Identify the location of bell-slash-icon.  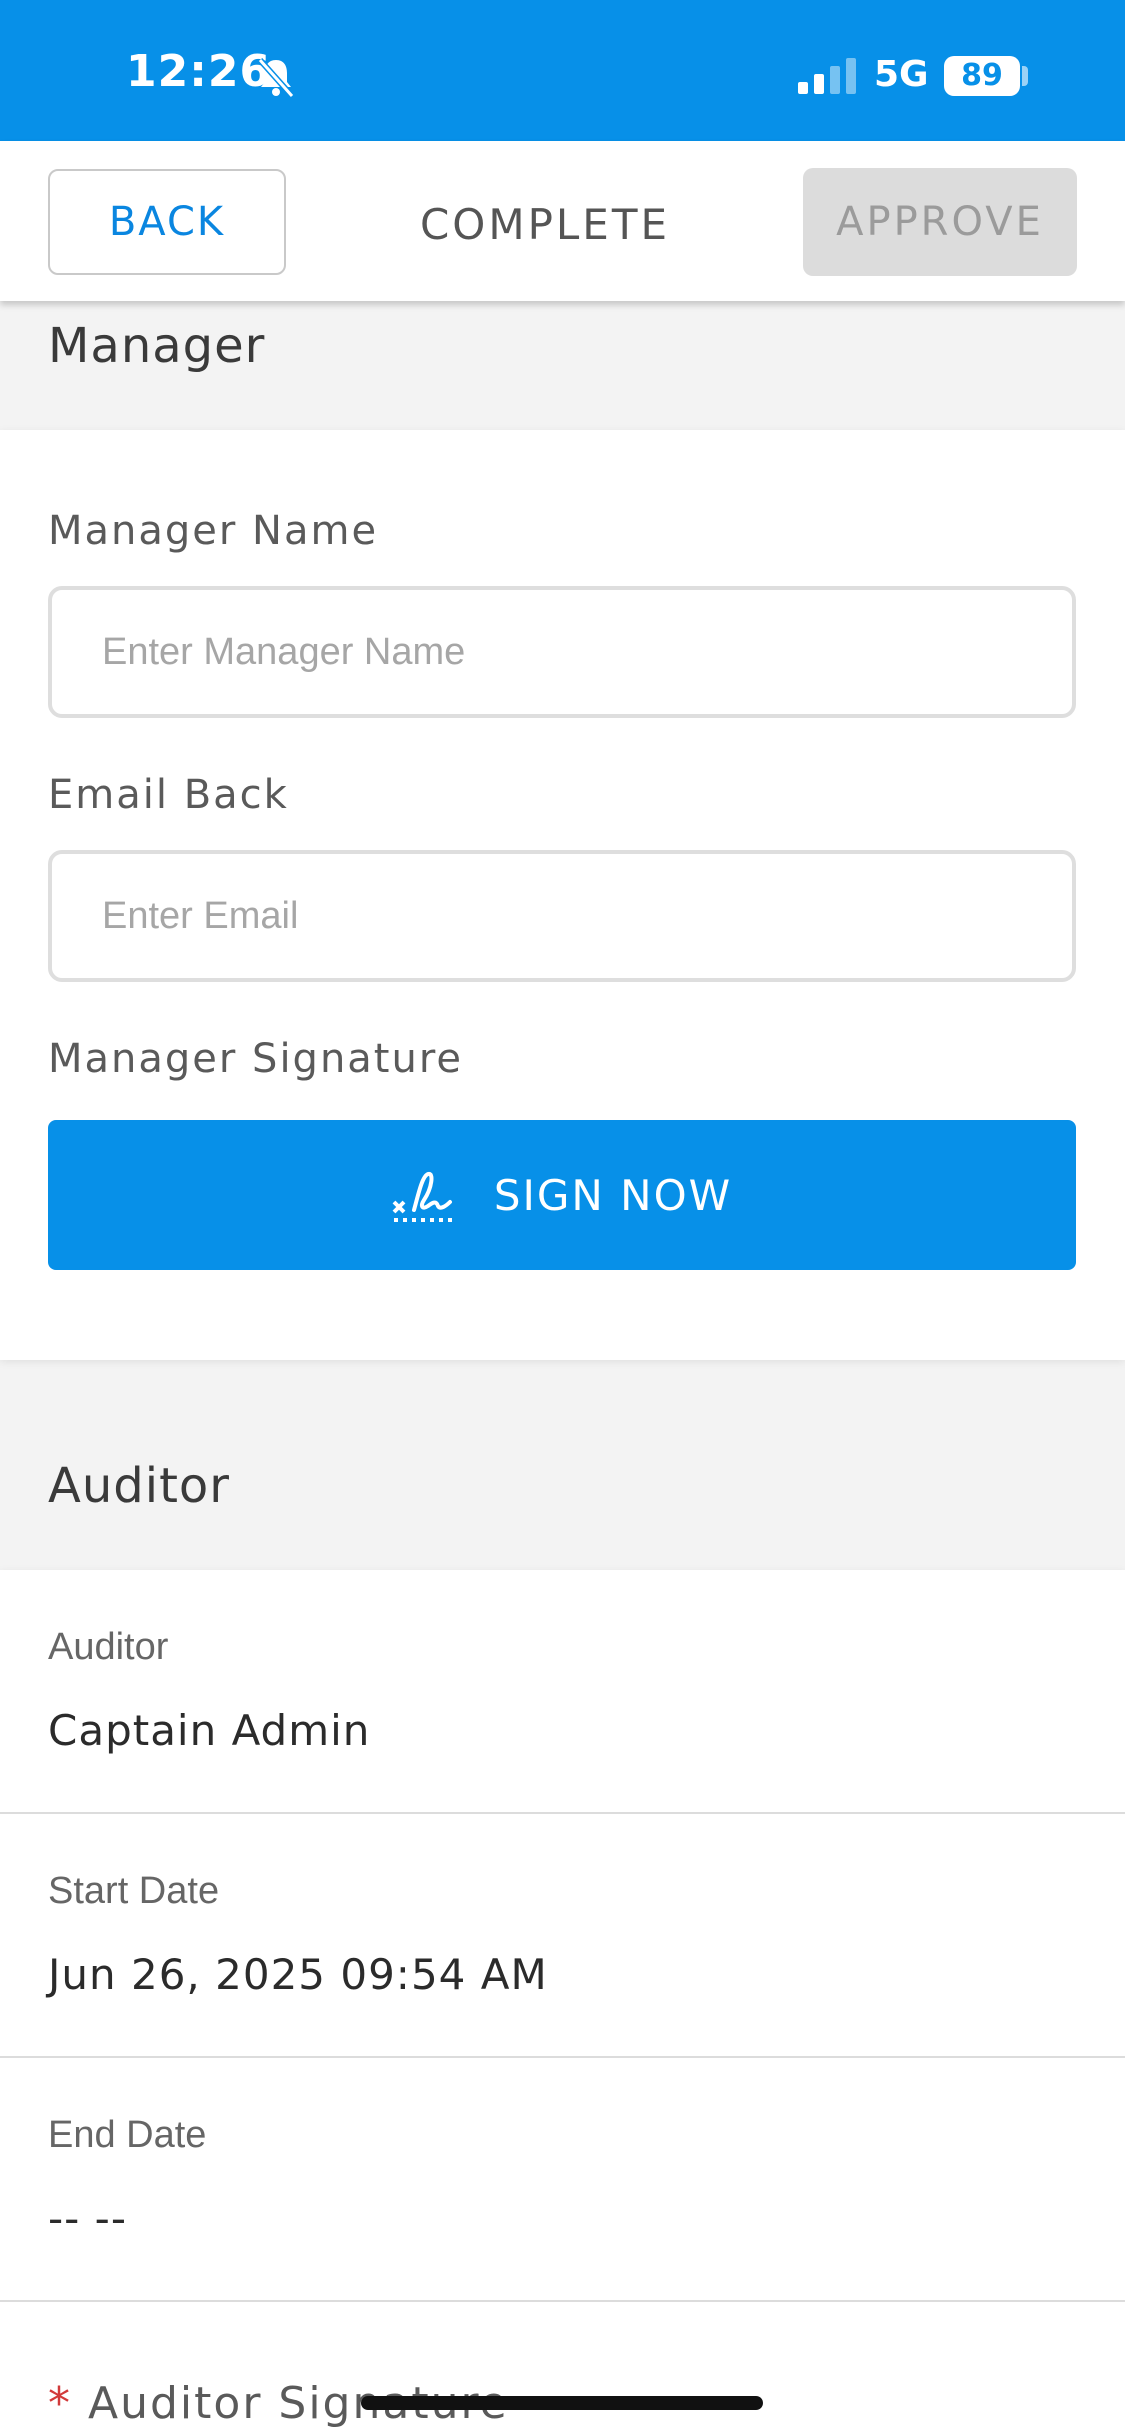
(276, 78).